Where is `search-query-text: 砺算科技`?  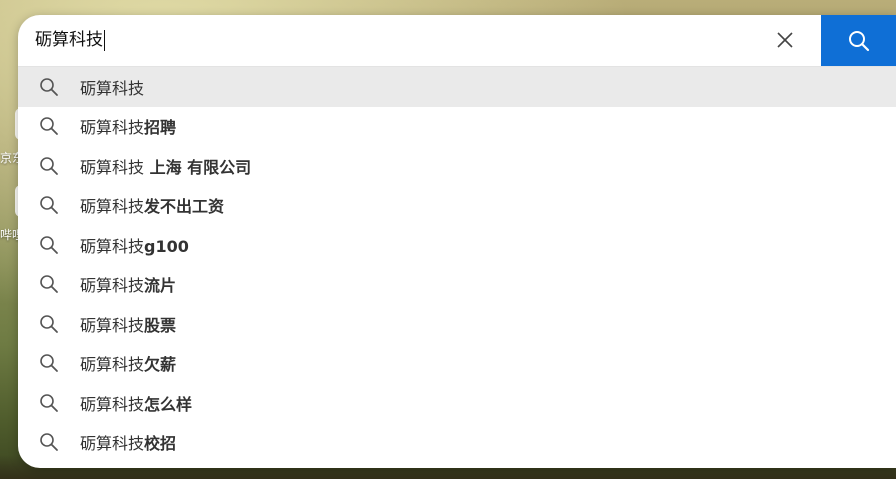
search-query-text: 砺算科技 is located at coordinates (69, 40).